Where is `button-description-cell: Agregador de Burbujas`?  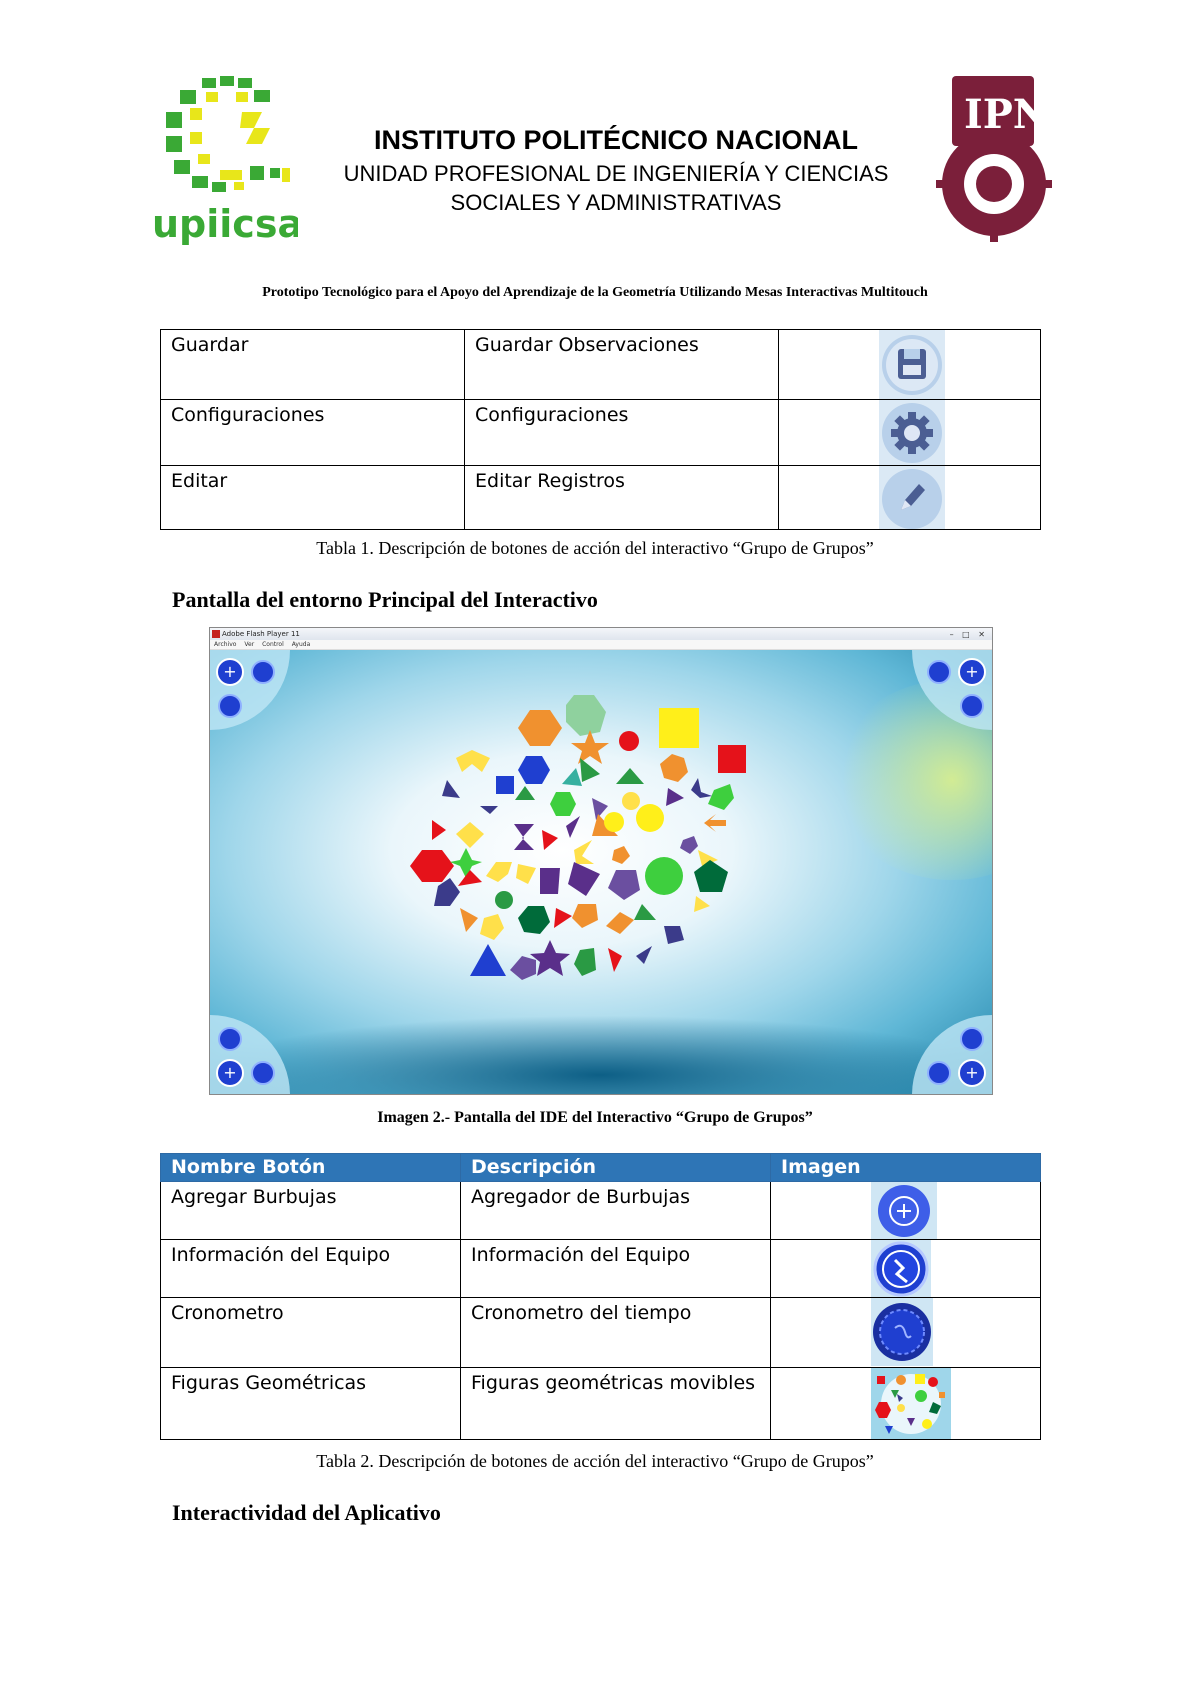 button-description-cell: Agregador de Burbujas is located at coordinates (615, 1210).